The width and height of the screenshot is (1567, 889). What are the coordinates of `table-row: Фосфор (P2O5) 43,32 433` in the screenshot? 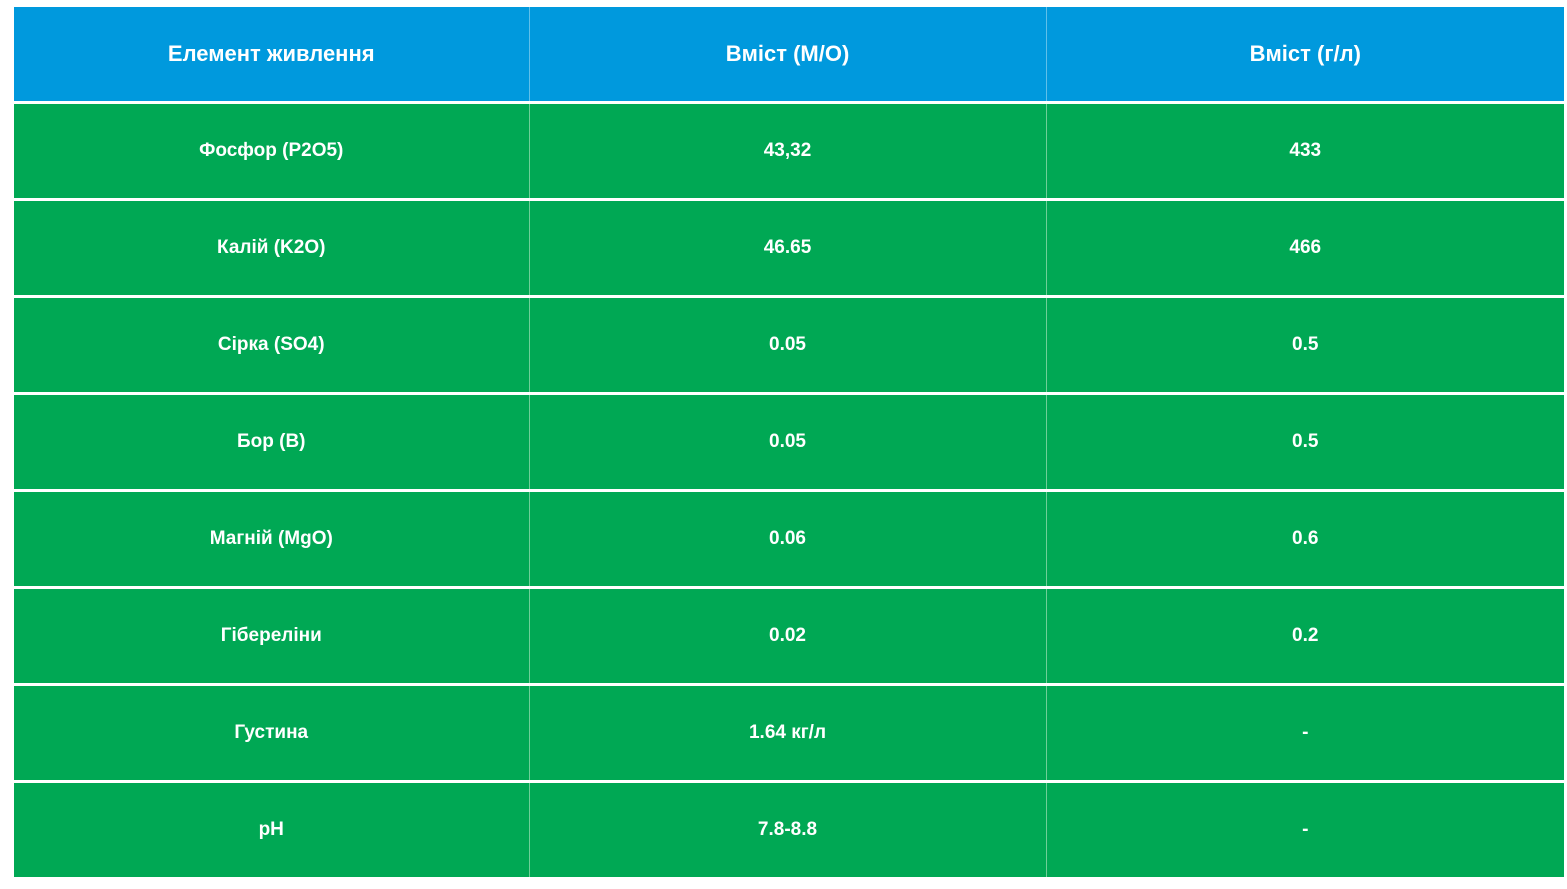 It's located at (789, 151).